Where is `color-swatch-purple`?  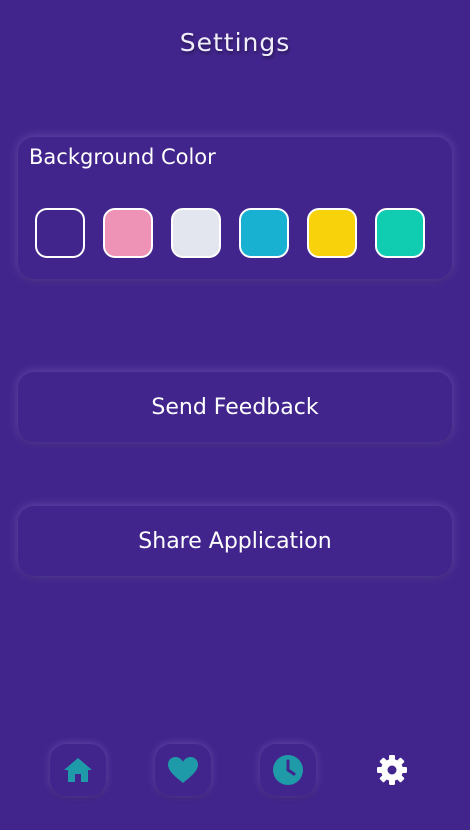 color-swatch-purple is located at coordinates (60, 233).